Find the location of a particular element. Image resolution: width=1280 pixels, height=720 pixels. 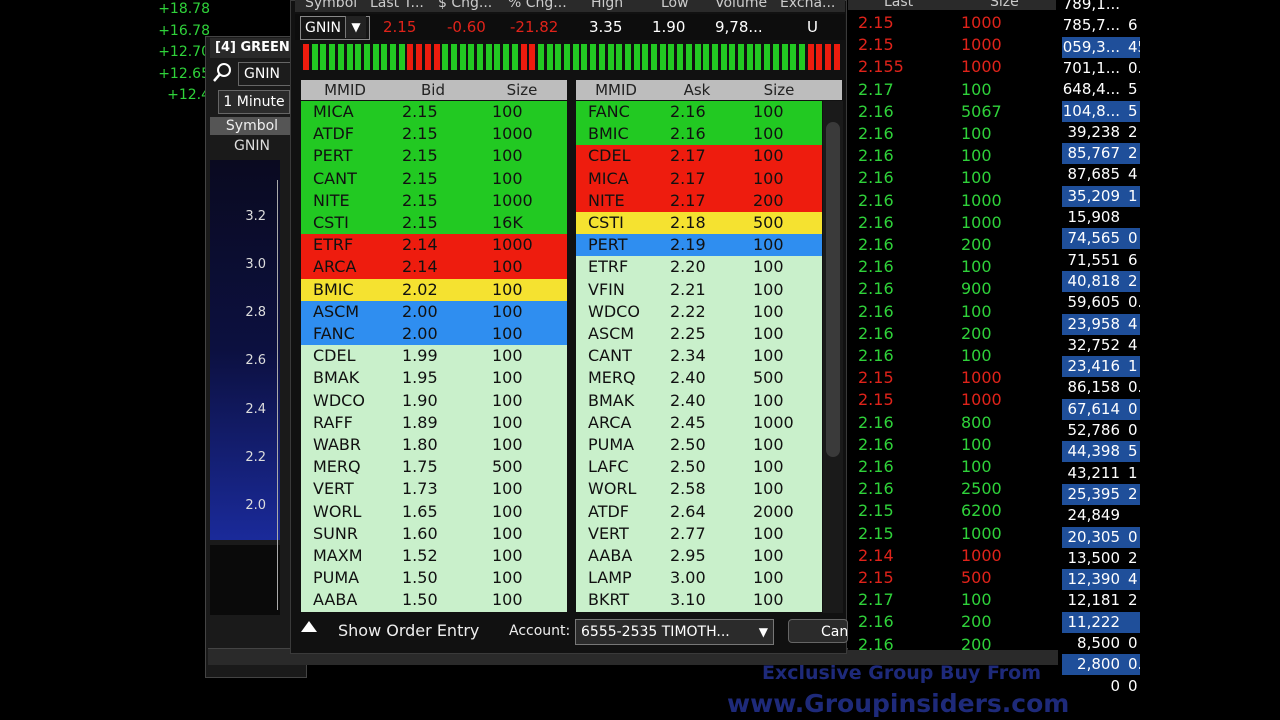

watchlist-row: 44,398 5 is located at coordinates (1101, 452).